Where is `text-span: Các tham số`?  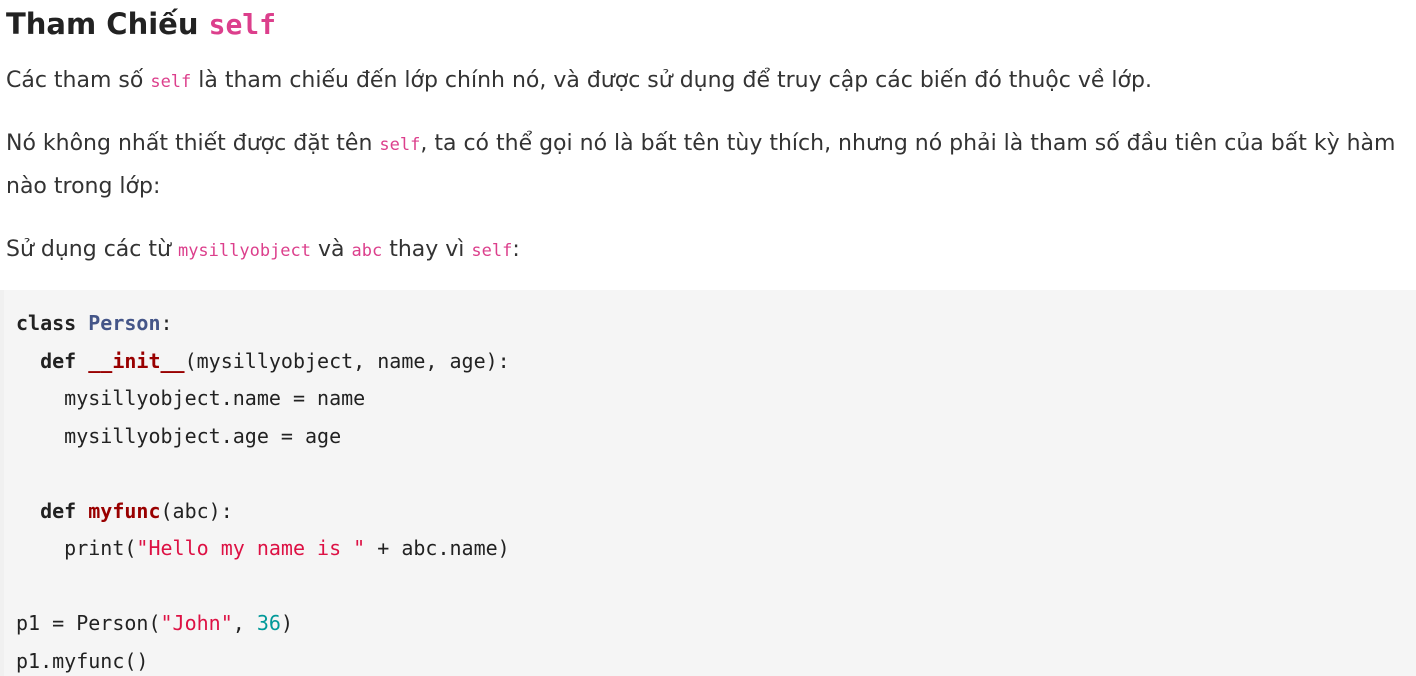 text-span: Các tham số is located at coordinates (78, 80).